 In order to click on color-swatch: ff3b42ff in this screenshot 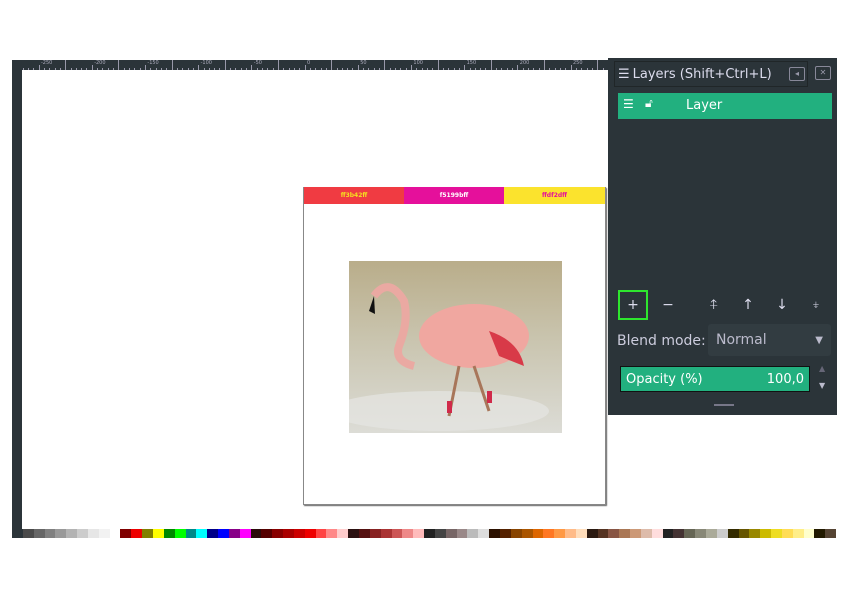, I will do `click(354, 195)`.